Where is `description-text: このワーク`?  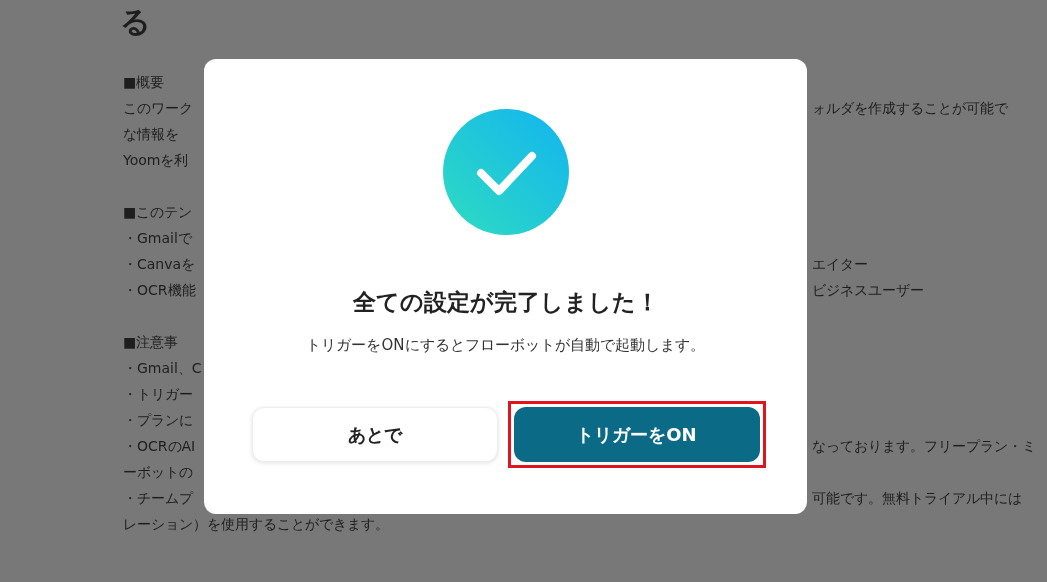
description-text: このワーク is located at coordinates (158, 108).